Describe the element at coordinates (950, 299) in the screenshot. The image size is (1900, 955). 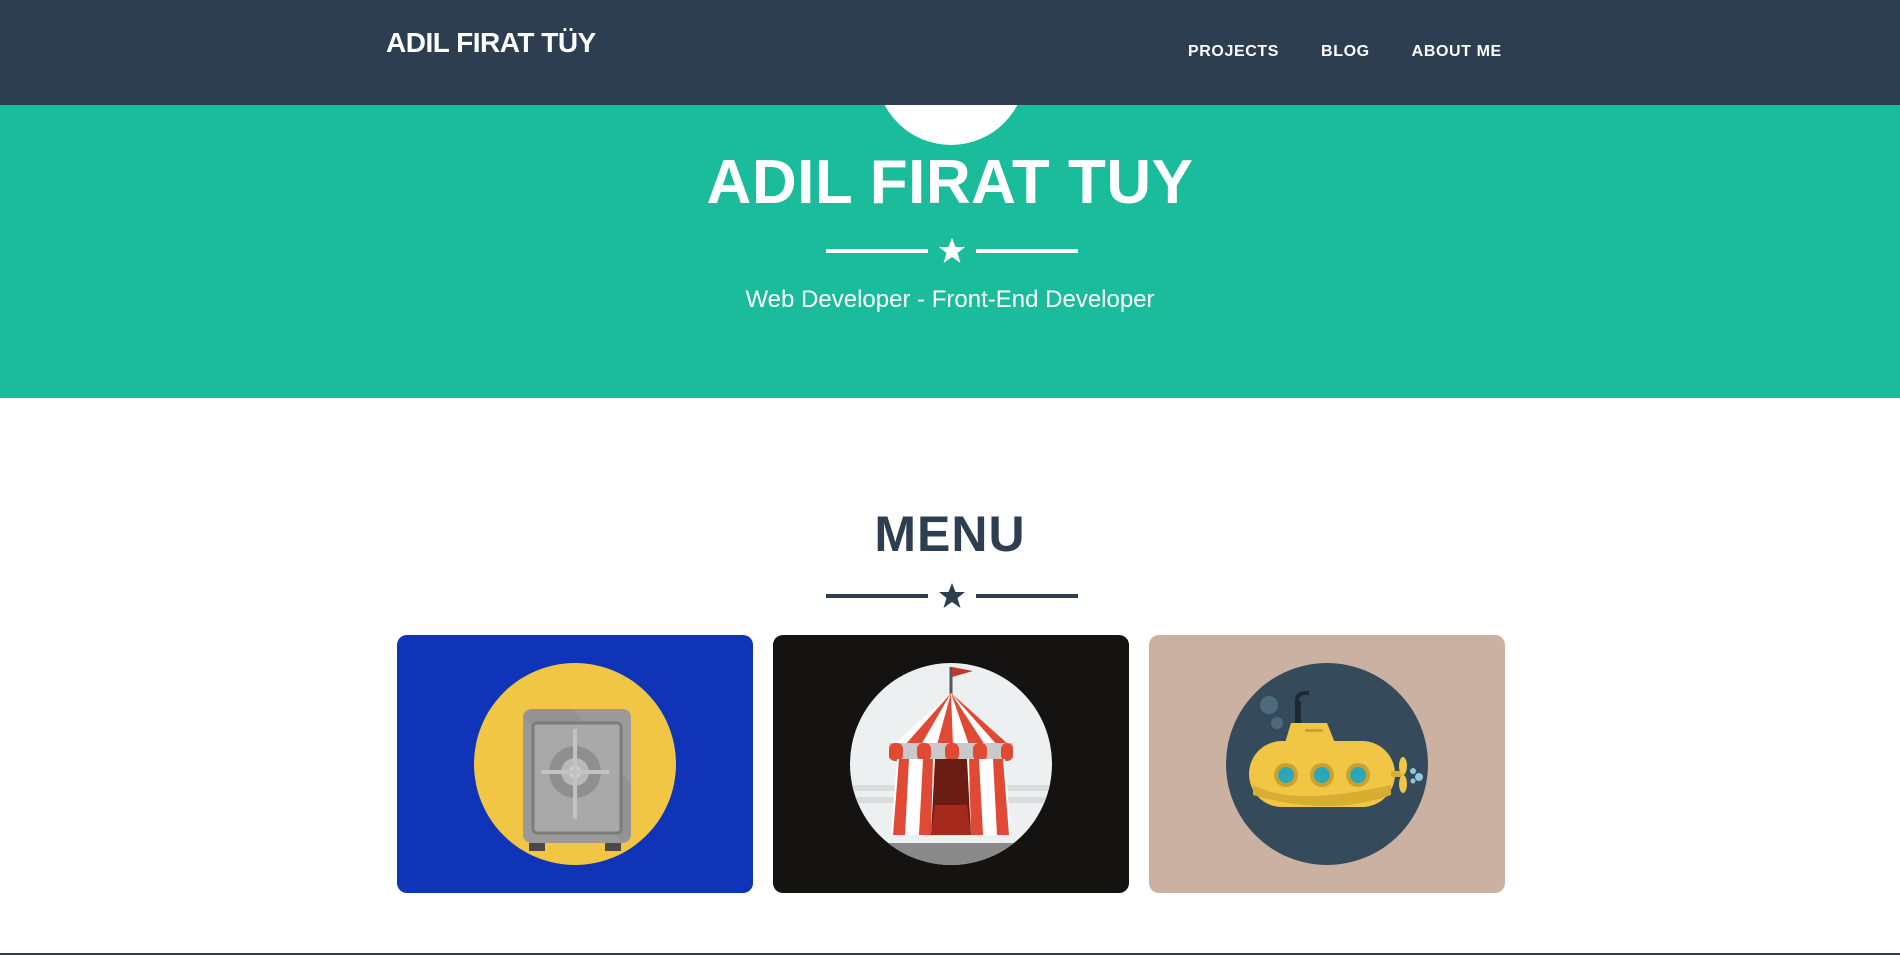
I see `hero-subtitle: Web Developer - Front-End Developer` at that location.